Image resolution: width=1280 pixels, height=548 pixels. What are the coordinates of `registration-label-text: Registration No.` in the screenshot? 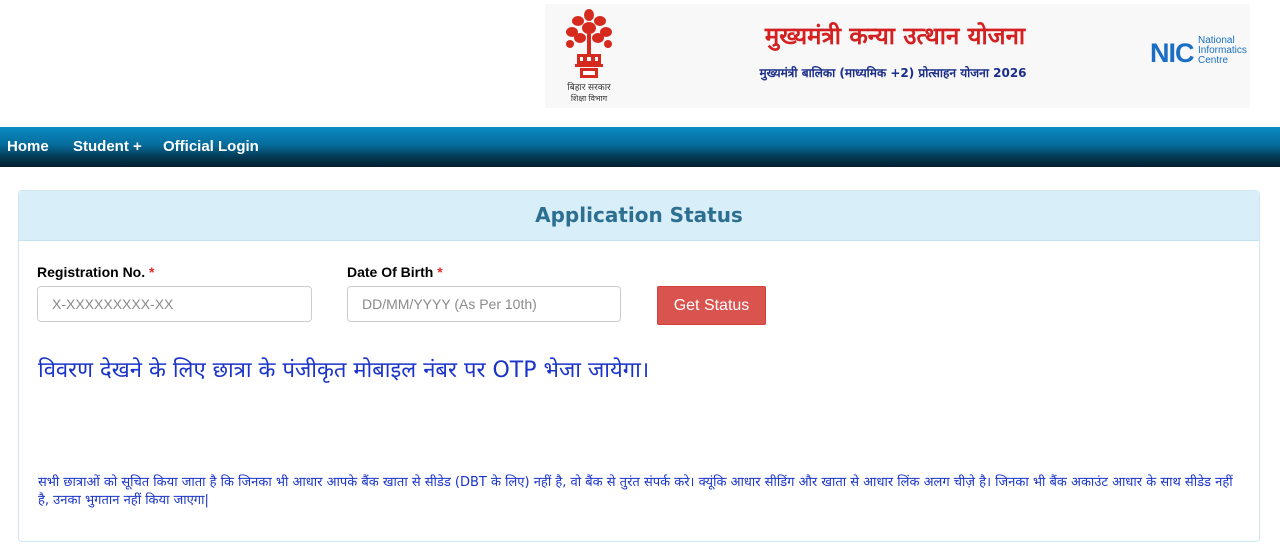 It's located at (91, 272).